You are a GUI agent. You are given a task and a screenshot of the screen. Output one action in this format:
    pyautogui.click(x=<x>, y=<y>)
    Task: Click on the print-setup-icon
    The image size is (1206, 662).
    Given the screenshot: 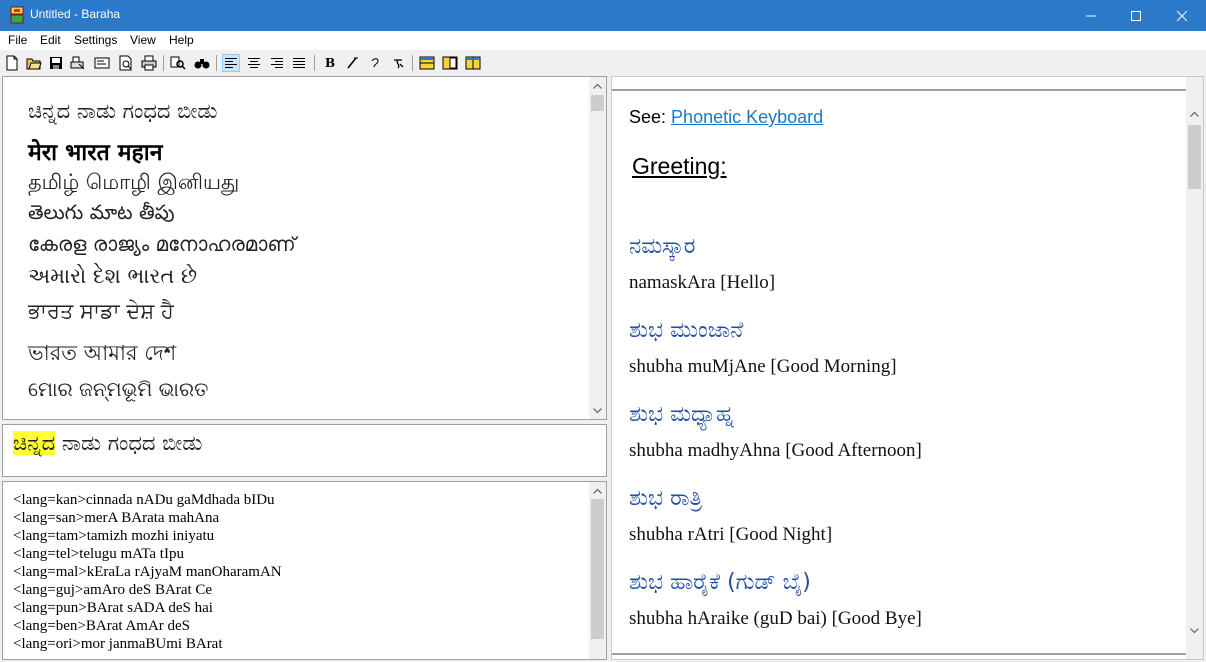 What is the action you would take?
    pyautogui.click(x=78, y=63)
    